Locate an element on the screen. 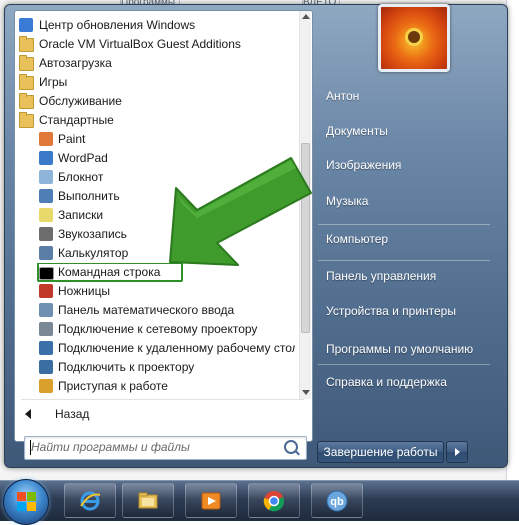 Image resolution: width=519 pixels, height=525 pixels. program-item: Подключить к проектору is located at coordinates (155, 367).